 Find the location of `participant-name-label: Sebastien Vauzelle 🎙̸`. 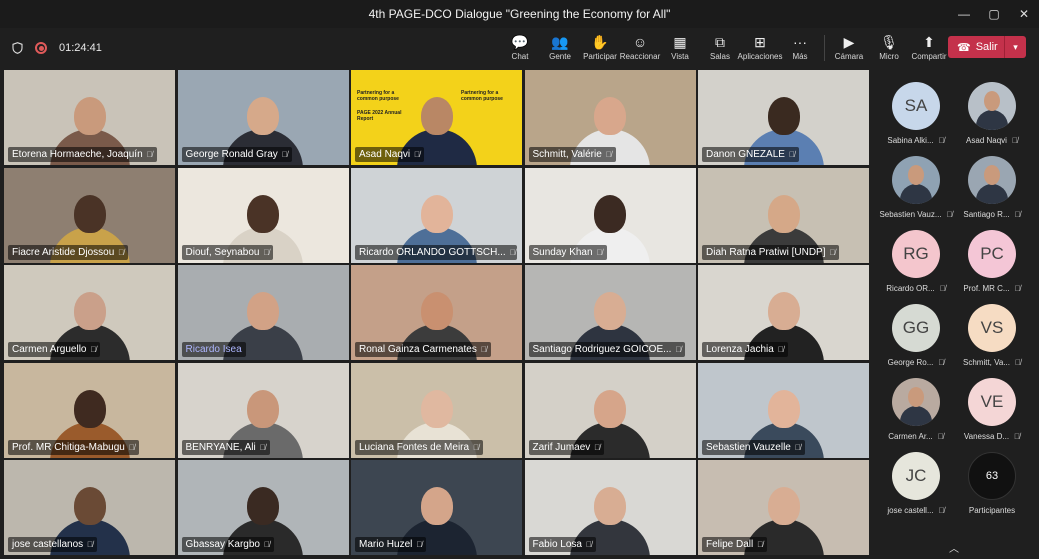

participant-name-label: Sebastien Vauzelle 🎙̸ is located at coordinates (753, 447).